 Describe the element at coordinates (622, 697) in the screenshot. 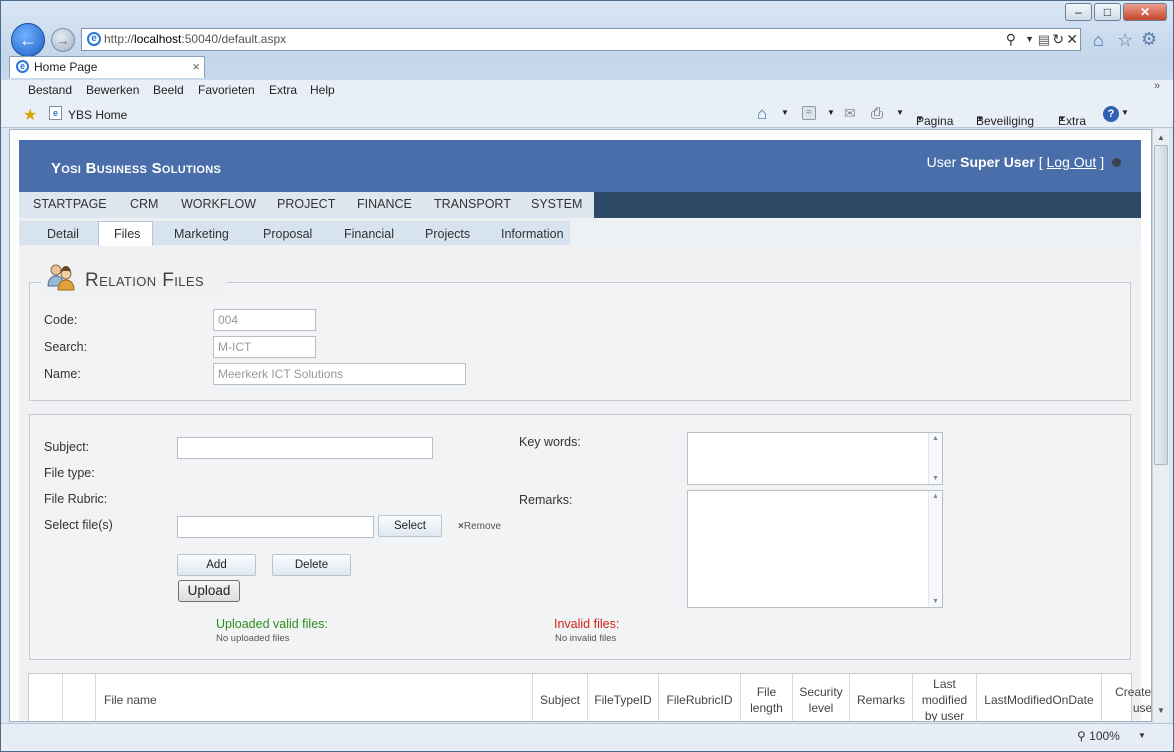

I see `grid-col-filetypeid: FileTypeID` at that location.